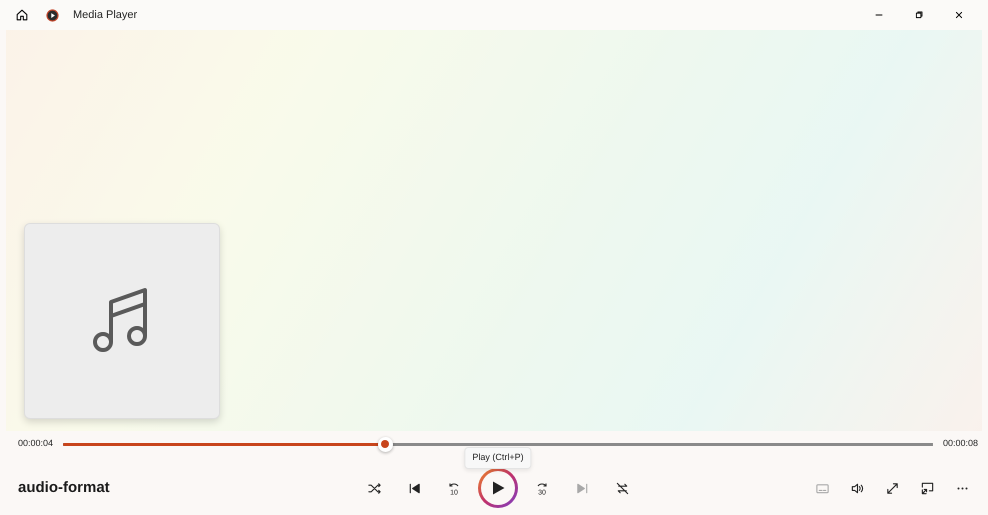 The width and height of the screenshot is (988, 515). I want to click on window-title: Media Player, so click(105, 15).